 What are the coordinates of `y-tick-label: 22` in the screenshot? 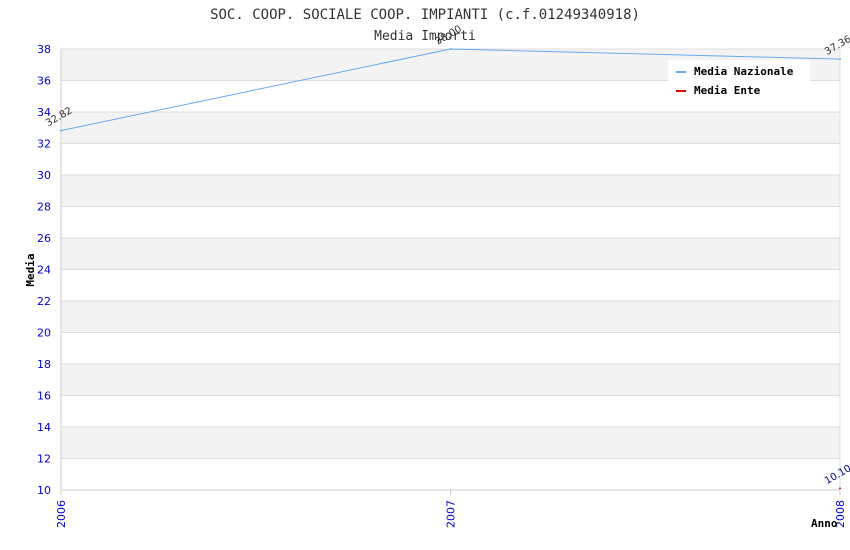 It's located at (44, 301).